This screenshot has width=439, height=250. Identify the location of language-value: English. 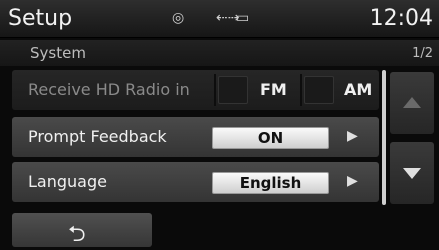
(270, 183).